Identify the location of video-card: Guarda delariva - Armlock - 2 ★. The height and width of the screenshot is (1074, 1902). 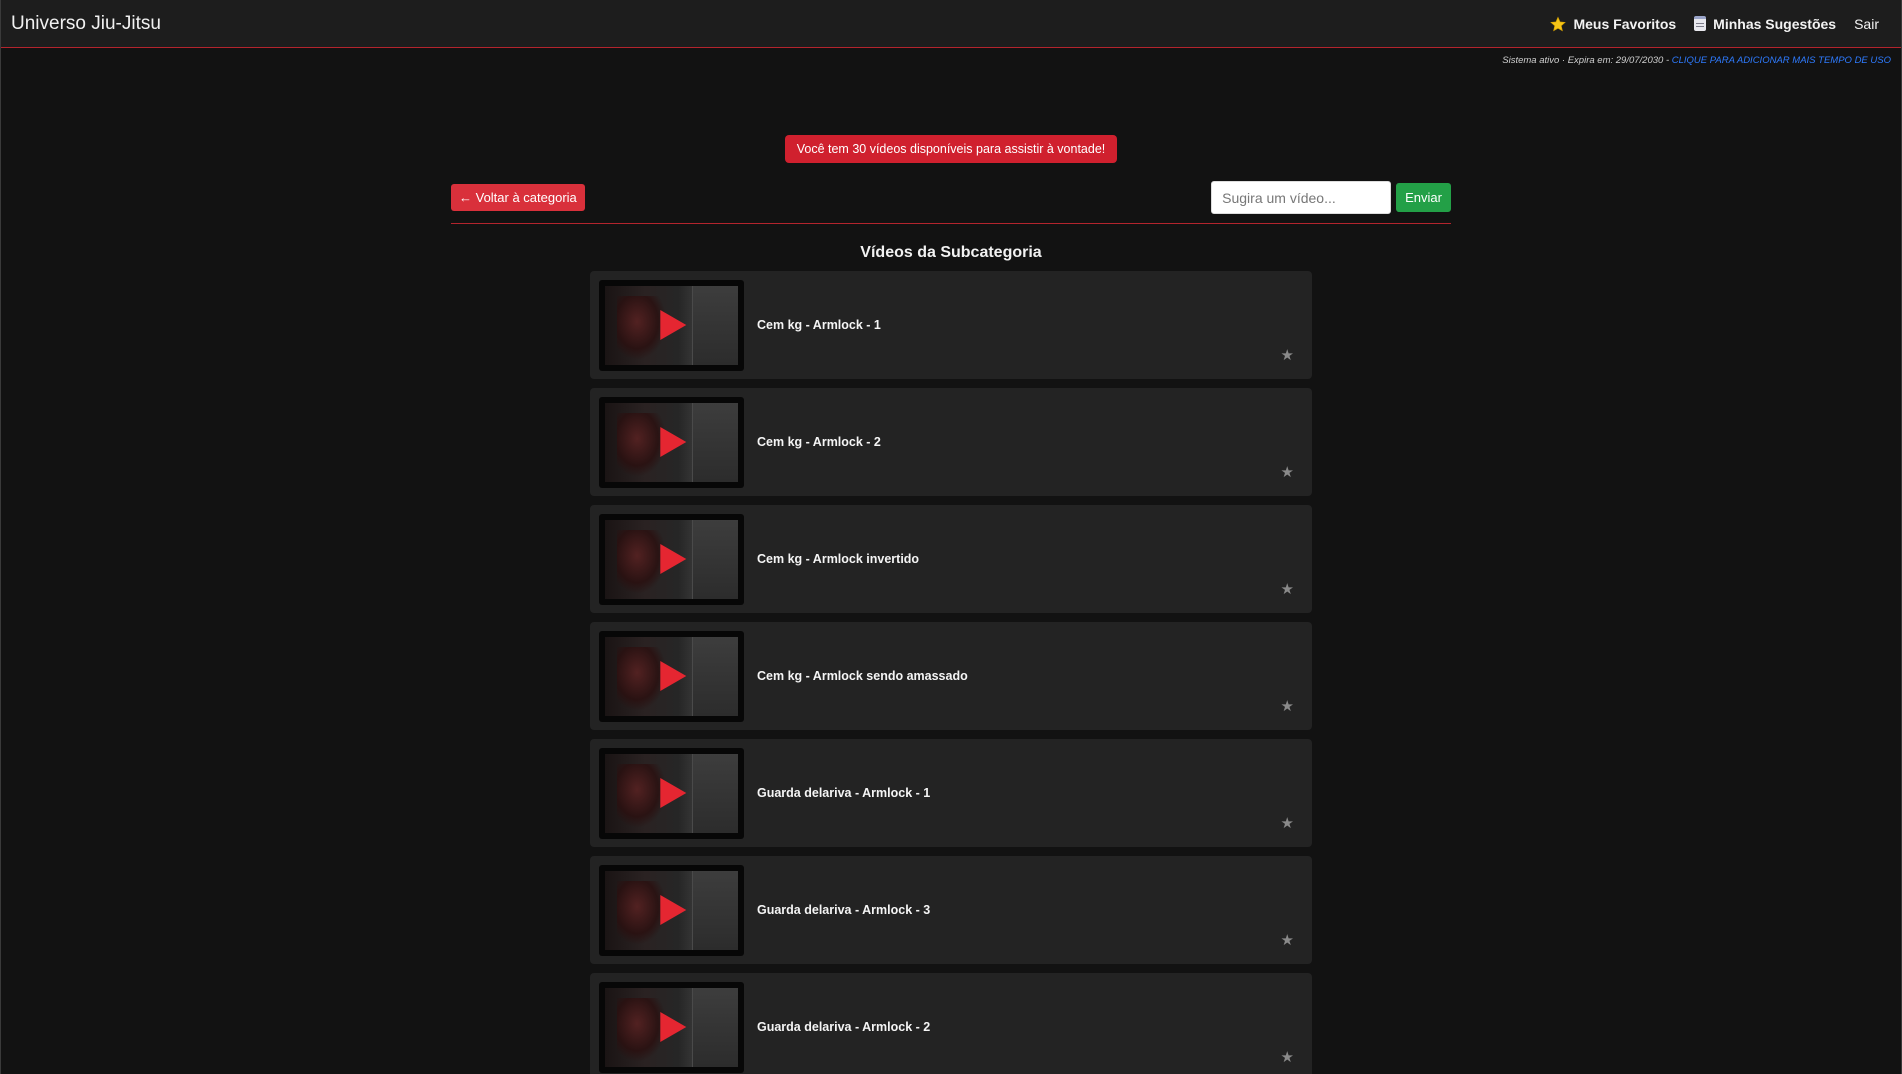
(951, 1023).